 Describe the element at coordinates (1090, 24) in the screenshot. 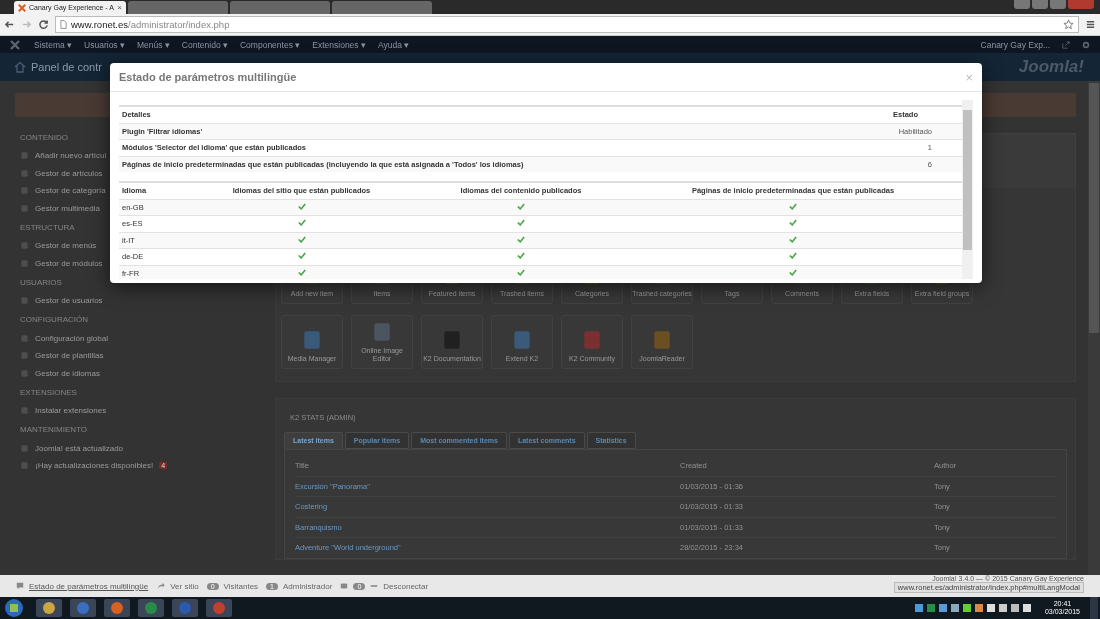

I see `menu-icon` at that location.